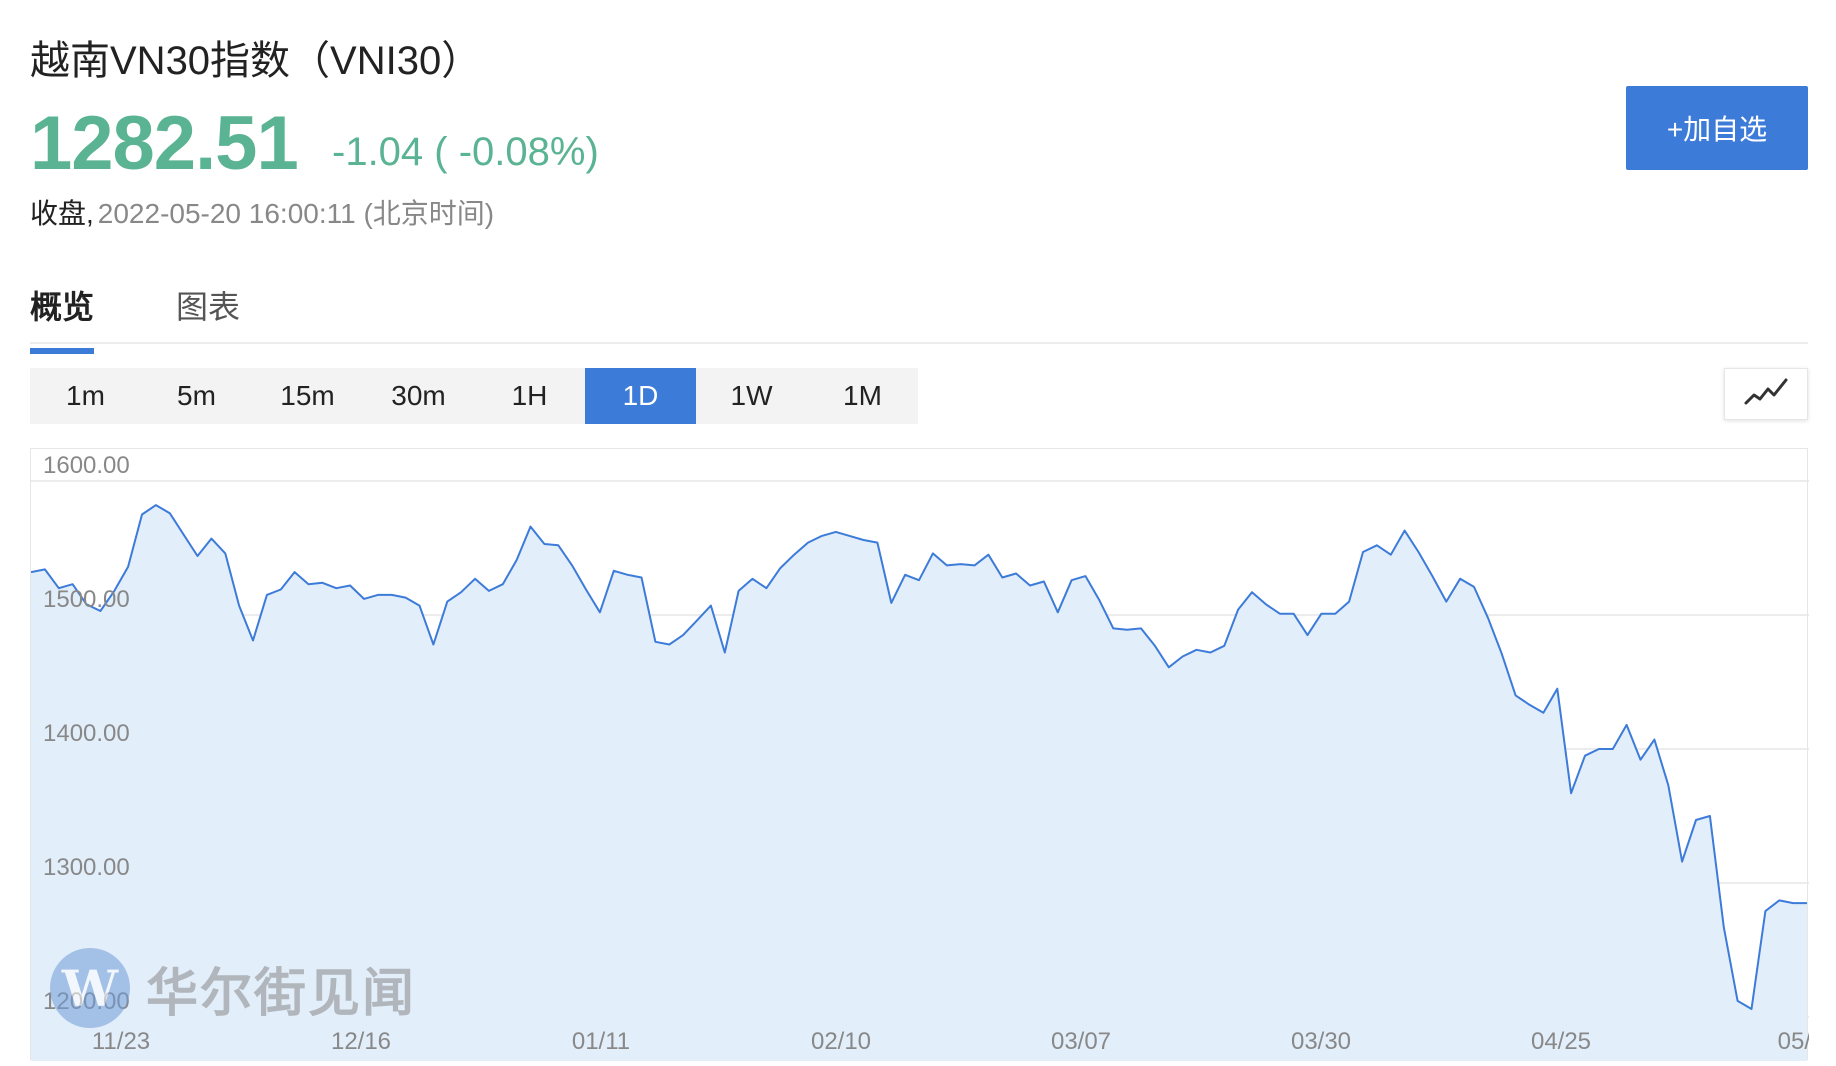 The height and width of the screenshot is (1066, 1836). I want to click on y-tick-label: 1400.00, so click(86, 733).